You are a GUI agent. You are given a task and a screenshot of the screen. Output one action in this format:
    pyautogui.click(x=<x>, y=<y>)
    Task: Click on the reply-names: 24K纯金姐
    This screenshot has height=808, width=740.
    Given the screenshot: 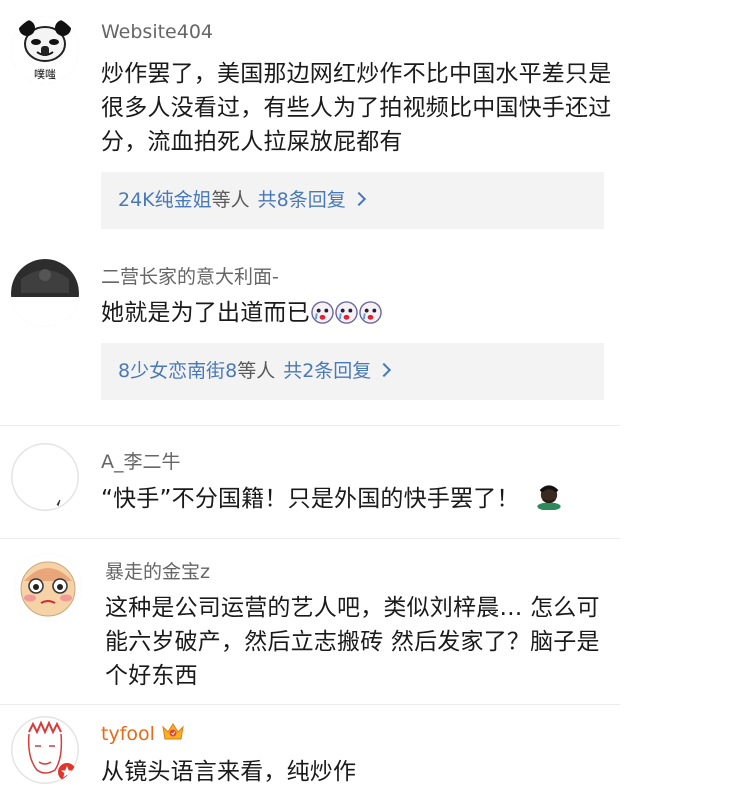 What is the action you would take?
    pyautogui.click(x=165, y=200)
    